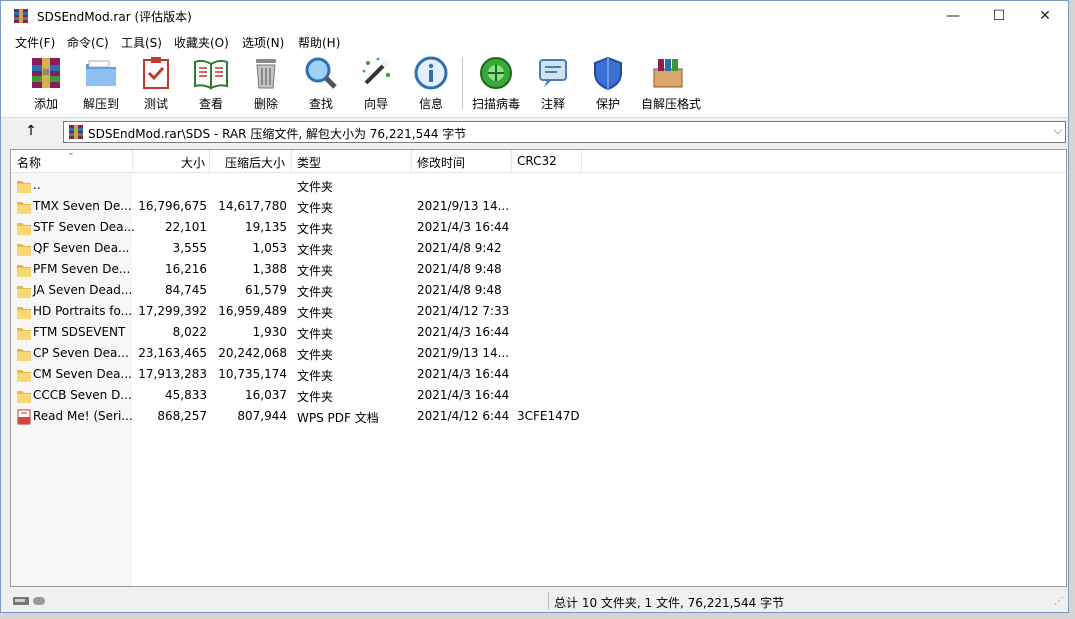  I want to click on cell-size: 22,101, so click(186, 227).